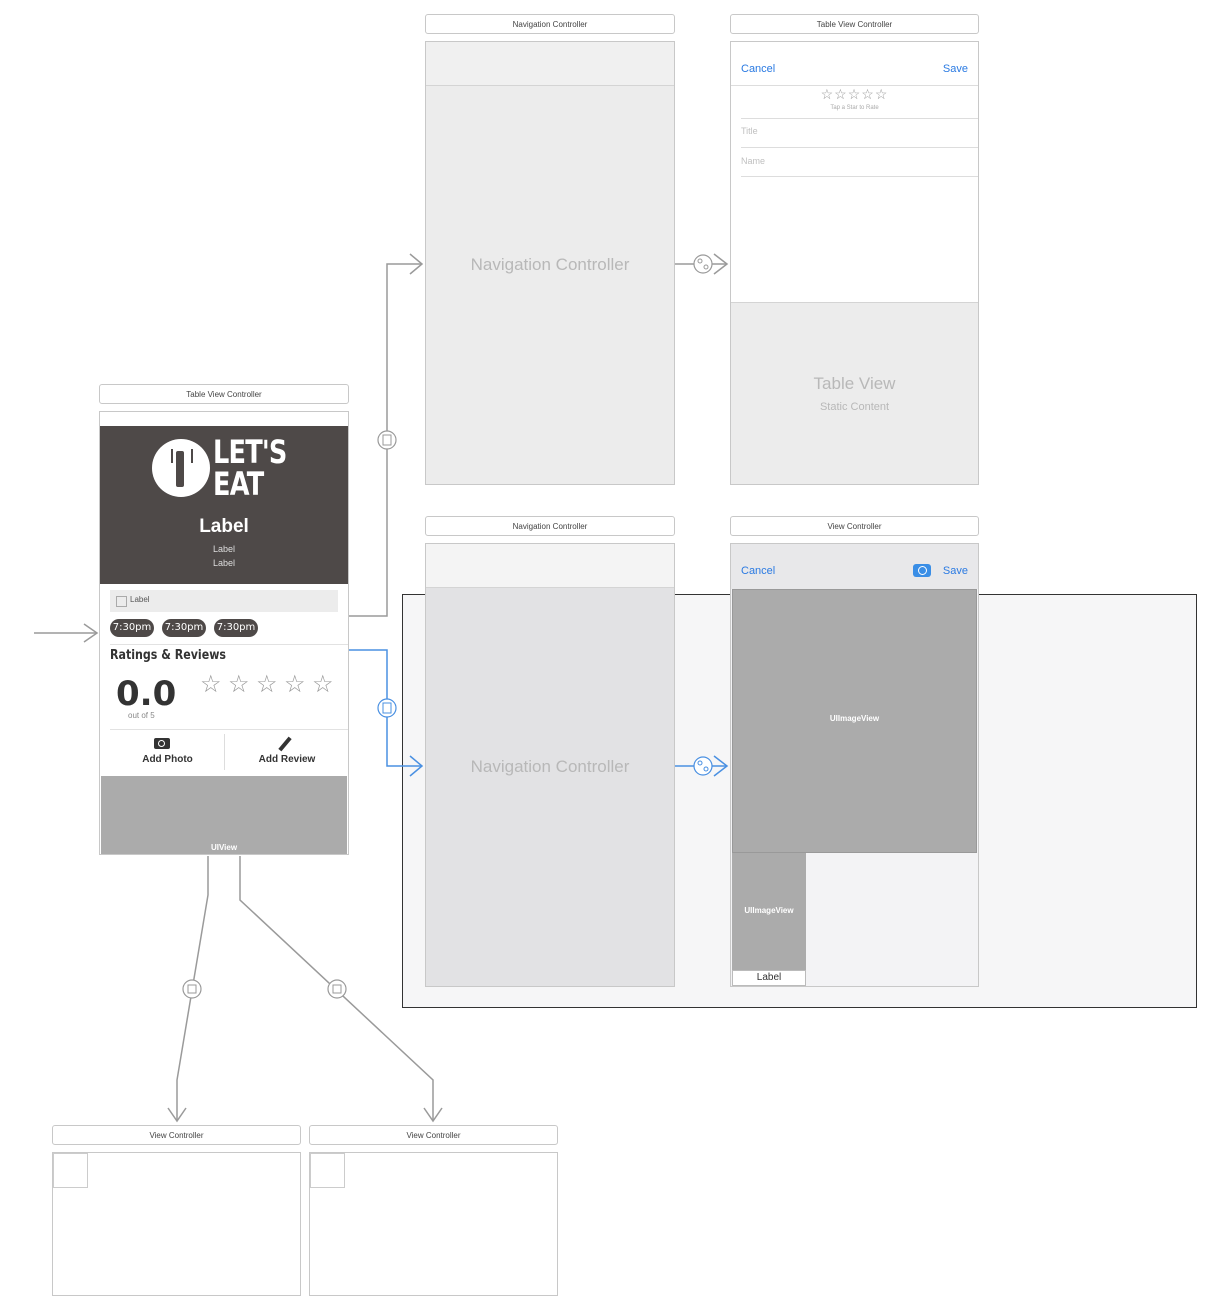 This screenshot has width=1209, height=1309. Describe the element at coordinates (550, 64) in the screenshot. I see `nav1-nav-bar` at that location.